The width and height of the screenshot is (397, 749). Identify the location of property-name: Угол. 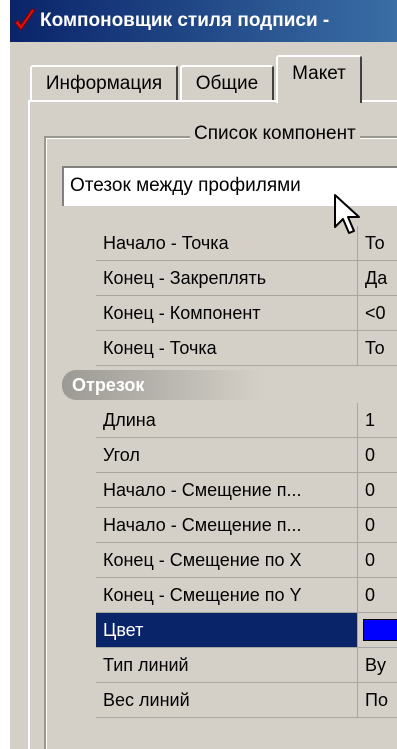
(227, 455).